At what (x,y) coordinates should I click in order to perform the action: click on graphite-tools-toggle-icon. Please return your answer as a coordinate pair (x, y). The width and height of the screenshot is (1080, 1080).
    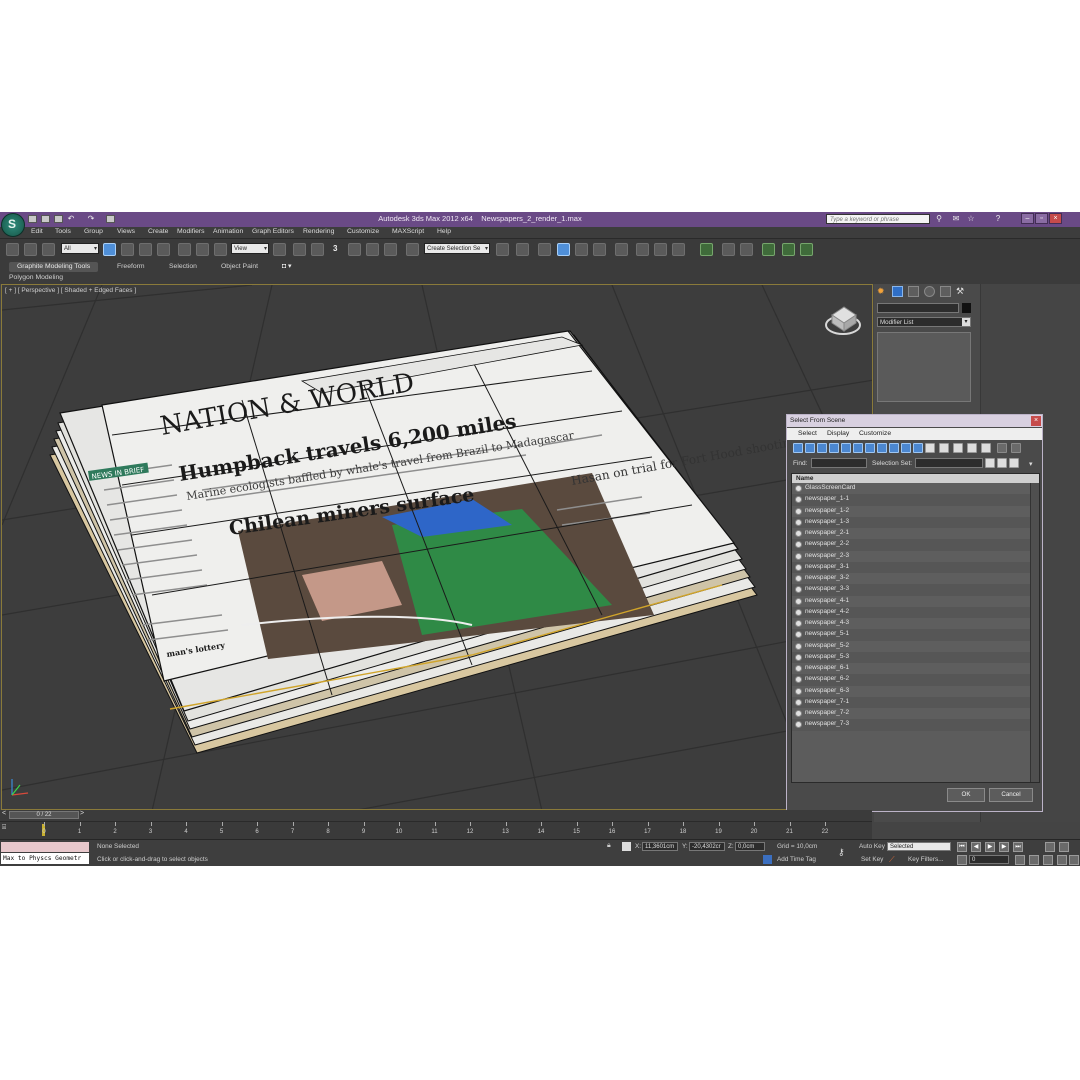
    Looking at the image, I should click on (563, 249).